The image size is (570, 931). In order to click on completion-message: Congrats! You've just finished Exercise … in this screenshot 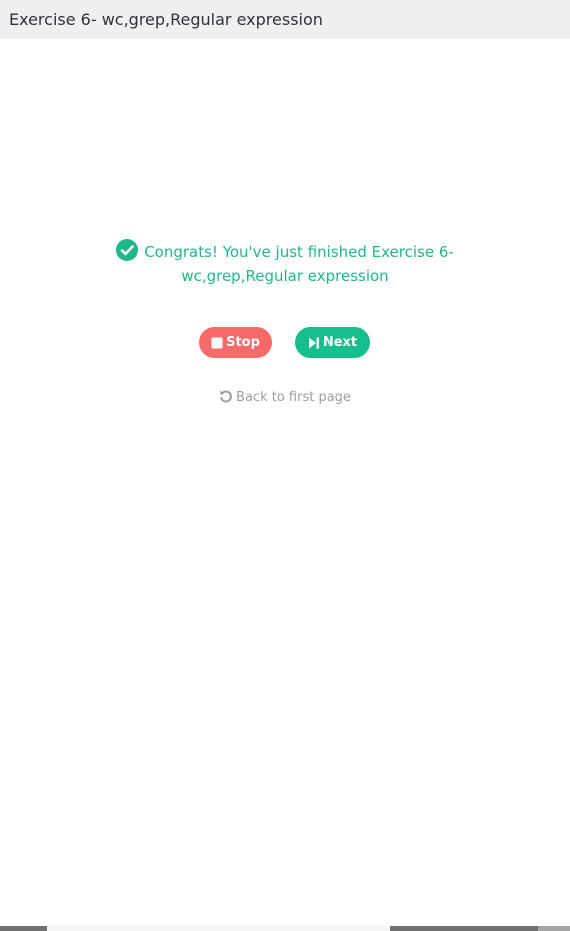, I will do `click(285, 263)`.